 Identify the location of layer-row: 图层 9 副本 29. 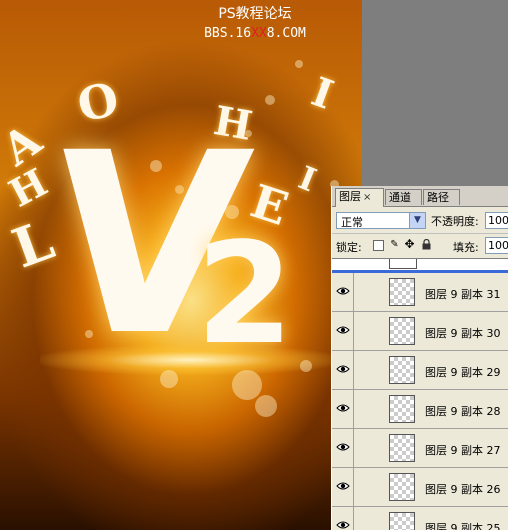
(420, 370).